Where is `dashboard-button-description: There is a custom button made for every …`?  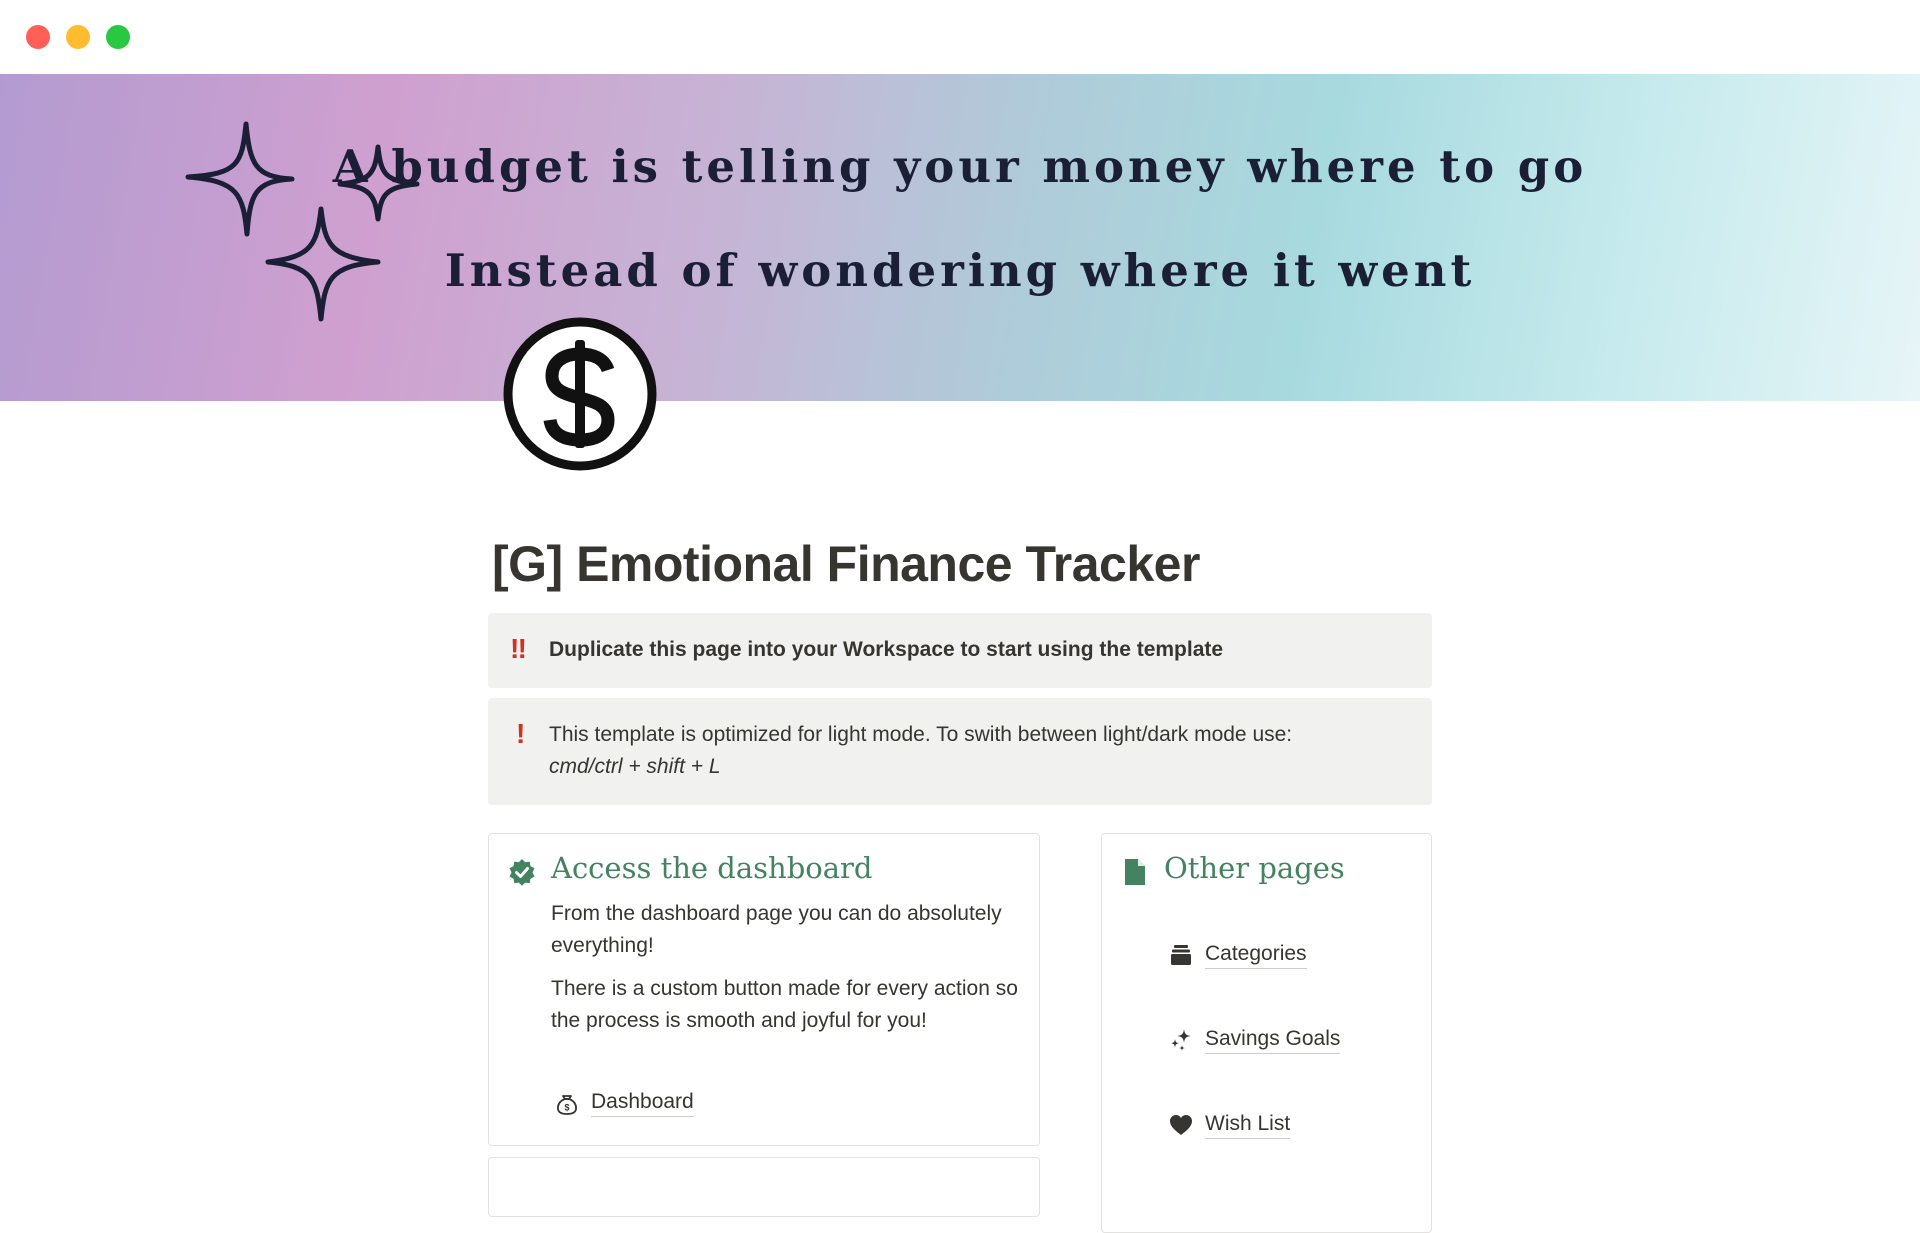 dashboard-button-description: There is a custom button made for every … is located at coordinates (784, 1004).